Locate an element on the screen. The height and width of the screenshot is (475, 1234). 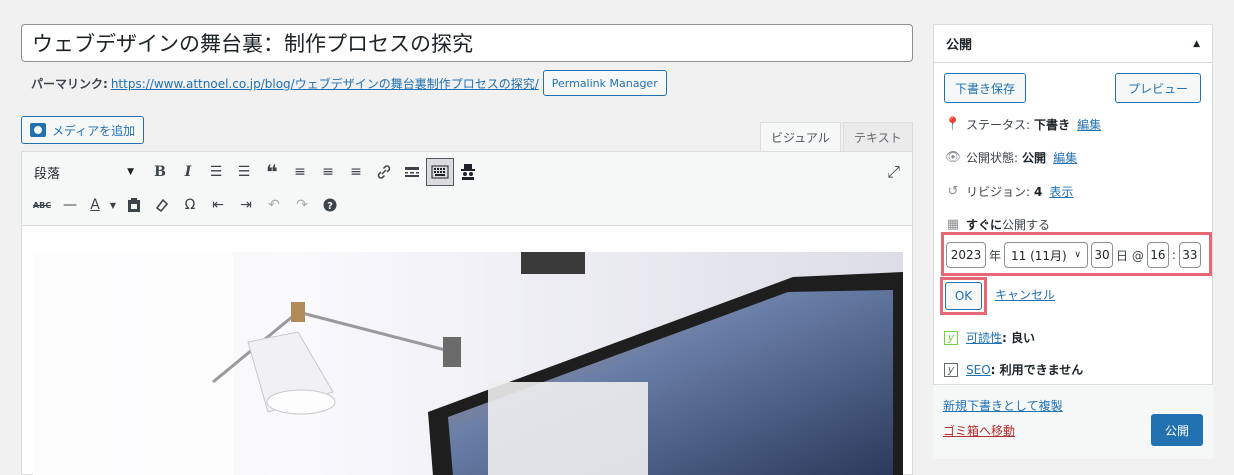
redo-icon: ↷ is located at coordinates (302, 205).